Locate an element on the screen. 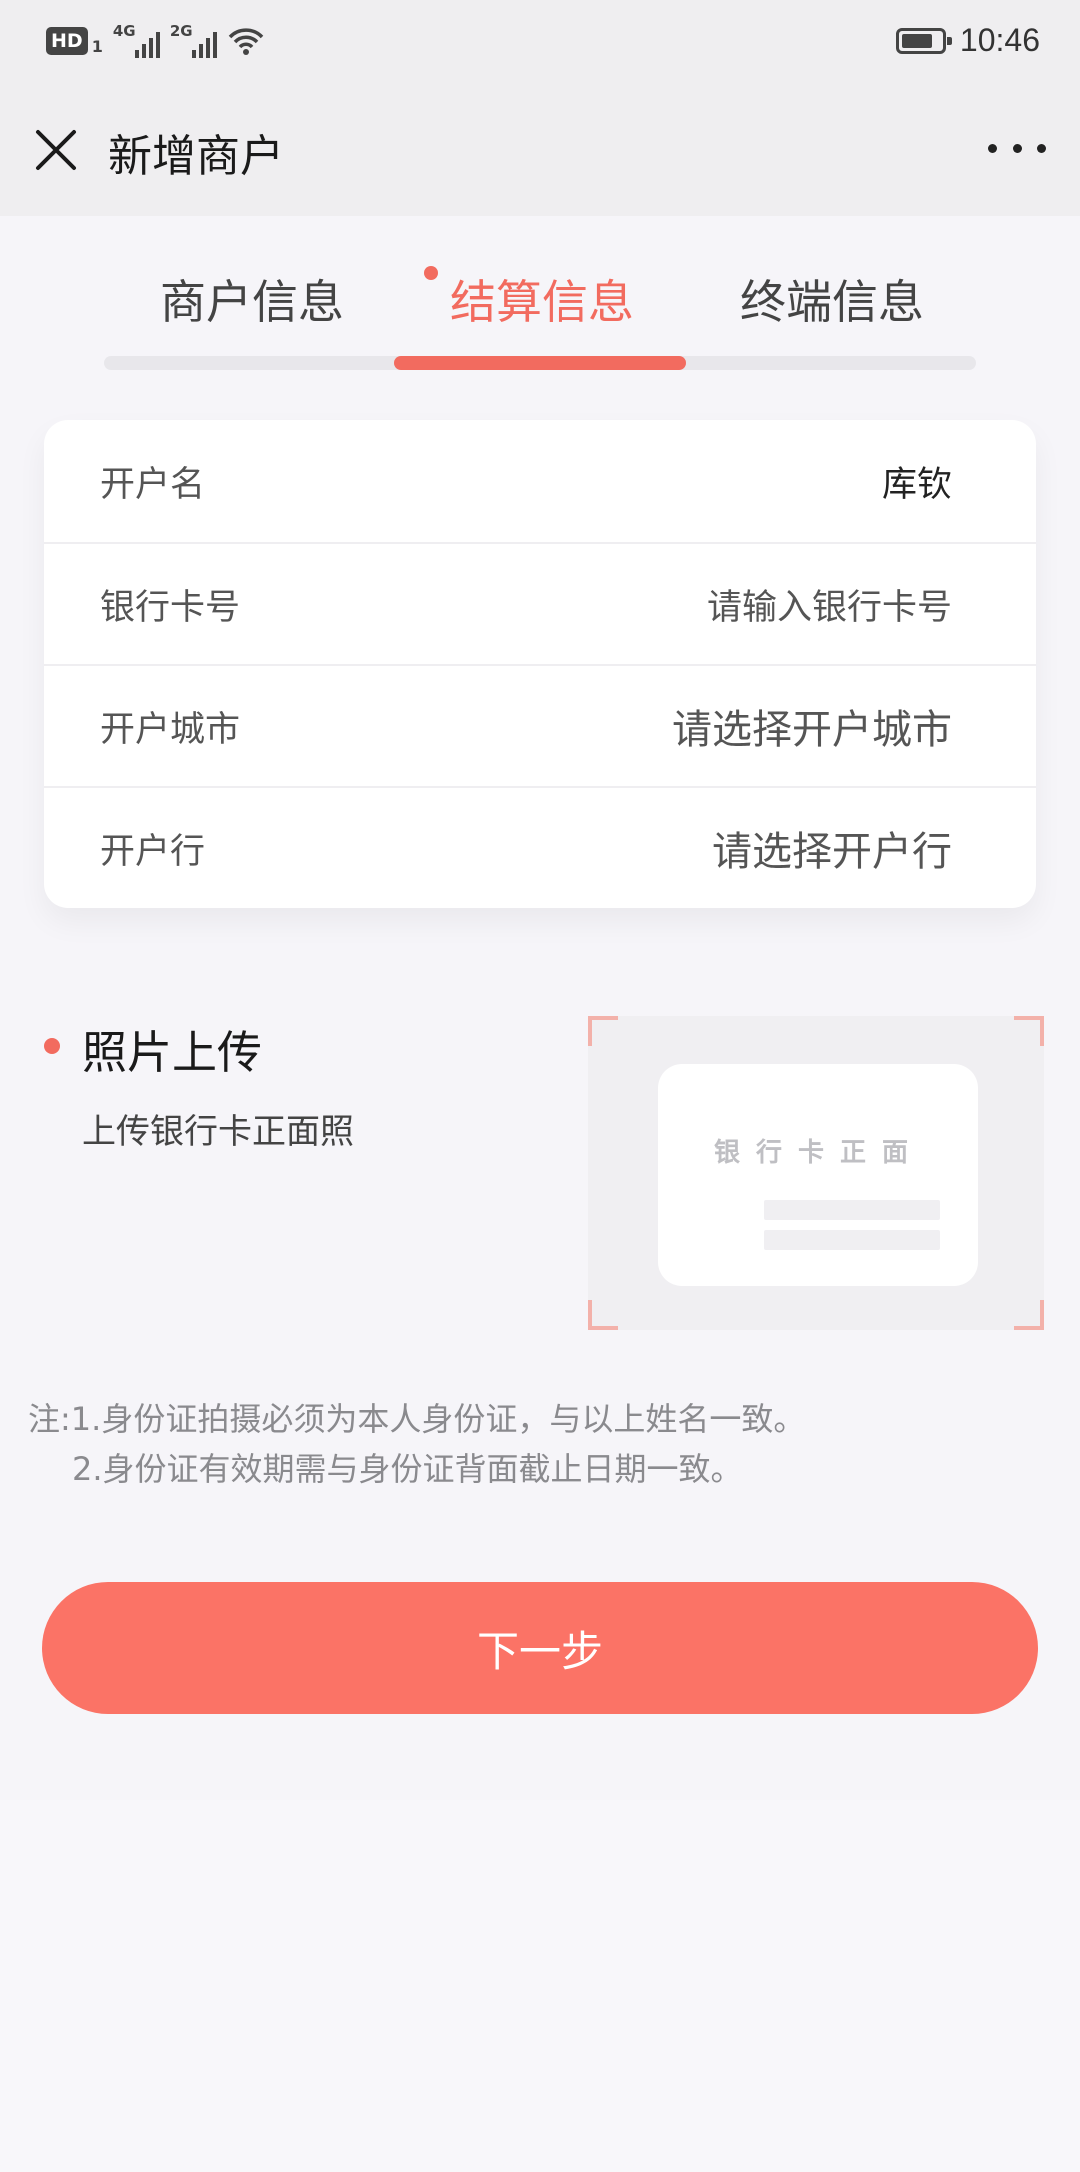  bank-card-upload-area: 银行卡正面 is located at coordinates (816, 1173).